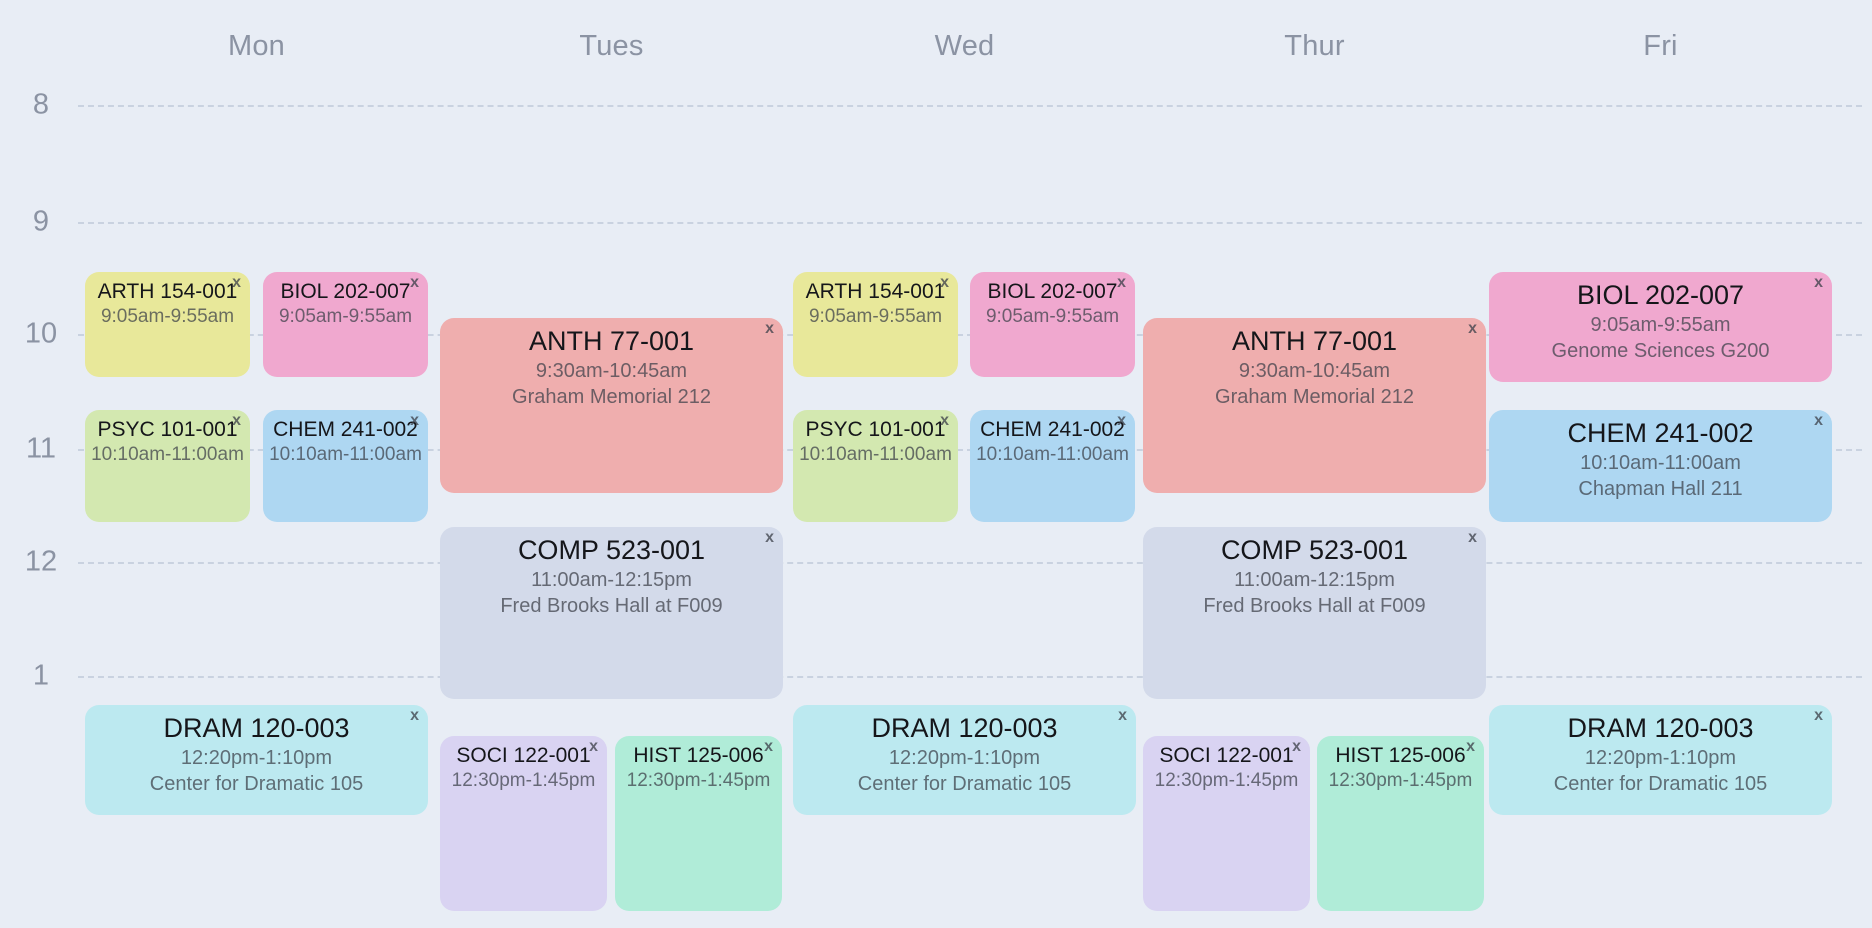 The width and height of the screenshot is (1872, 928). What do you see at coordinates (41, 675) in the screenshot?
I see `hour-label-1: 1` at bounding box center [41, 675].